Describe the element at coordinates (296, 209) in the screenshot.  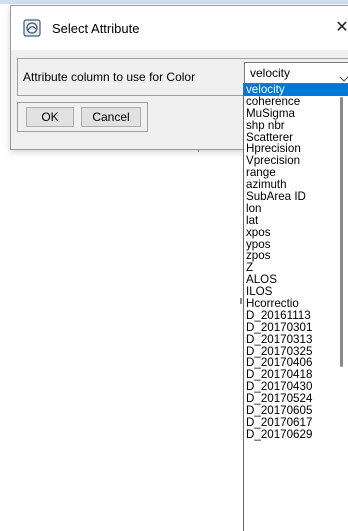
I see `dropdown-option: lon` at that location.